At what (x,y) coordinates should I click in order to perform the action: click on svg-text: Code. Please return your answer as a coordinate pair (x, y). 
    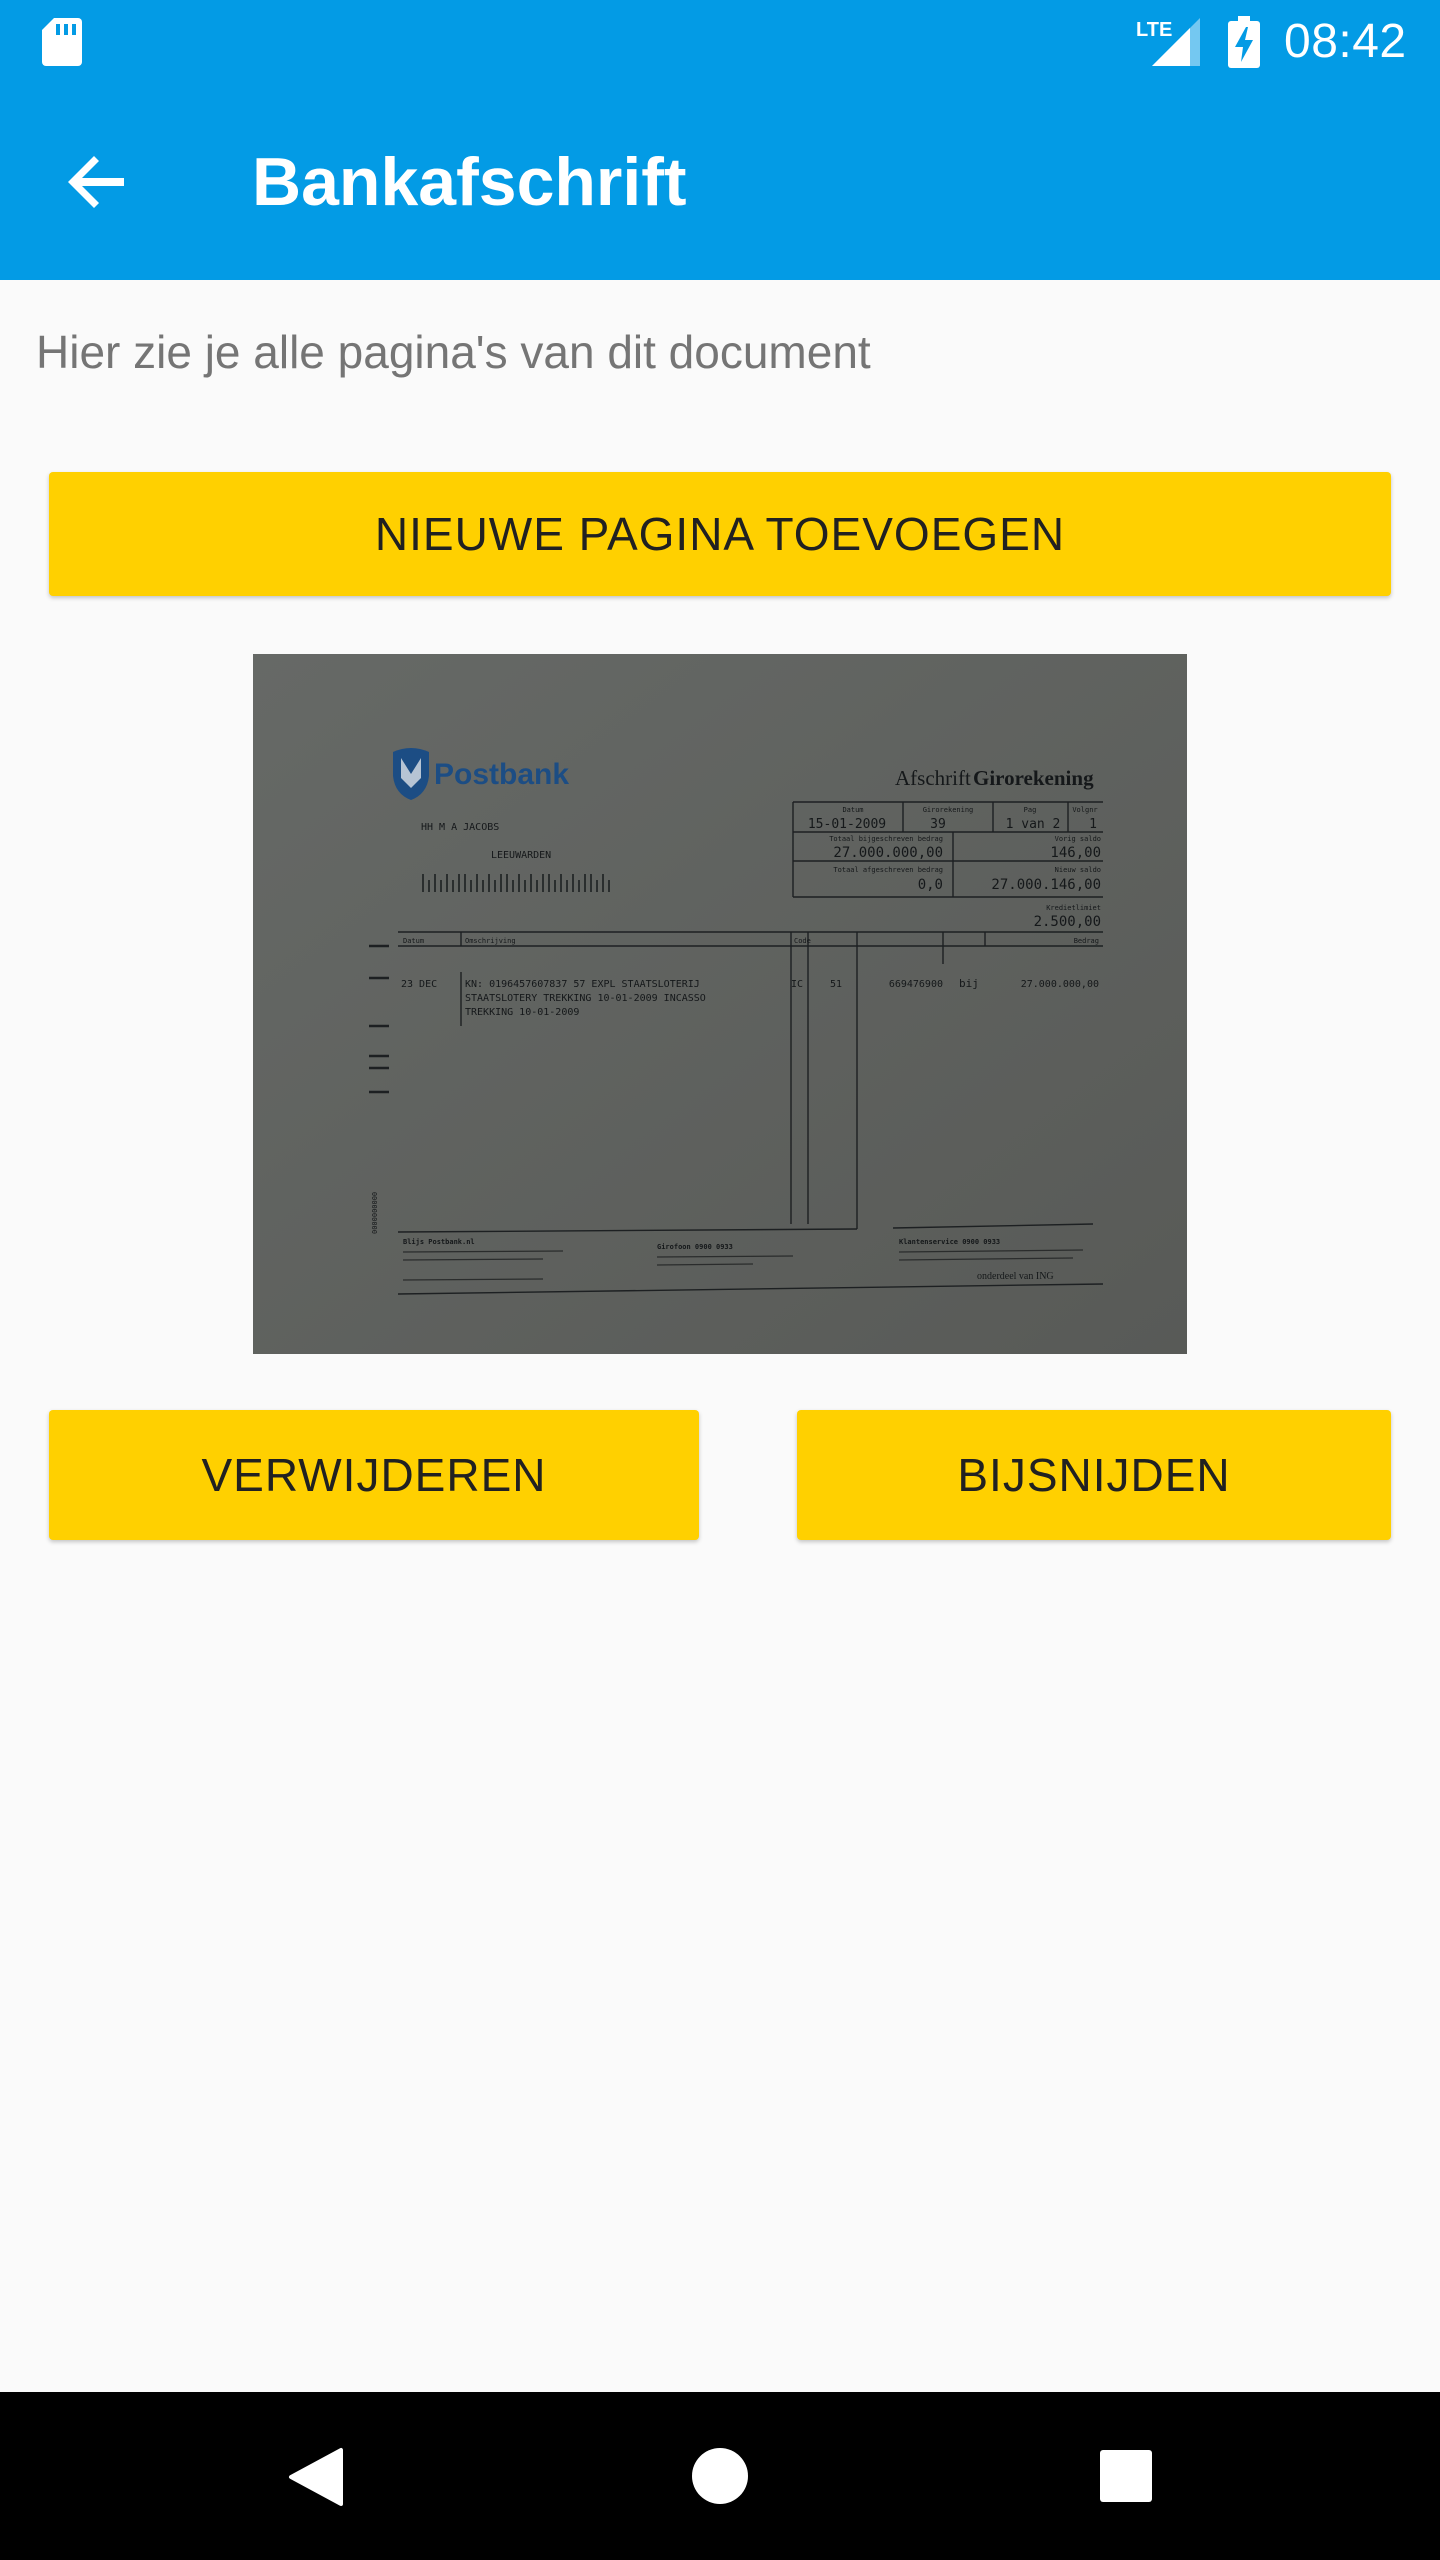
    Looking at the image, I should click on (802, 941).